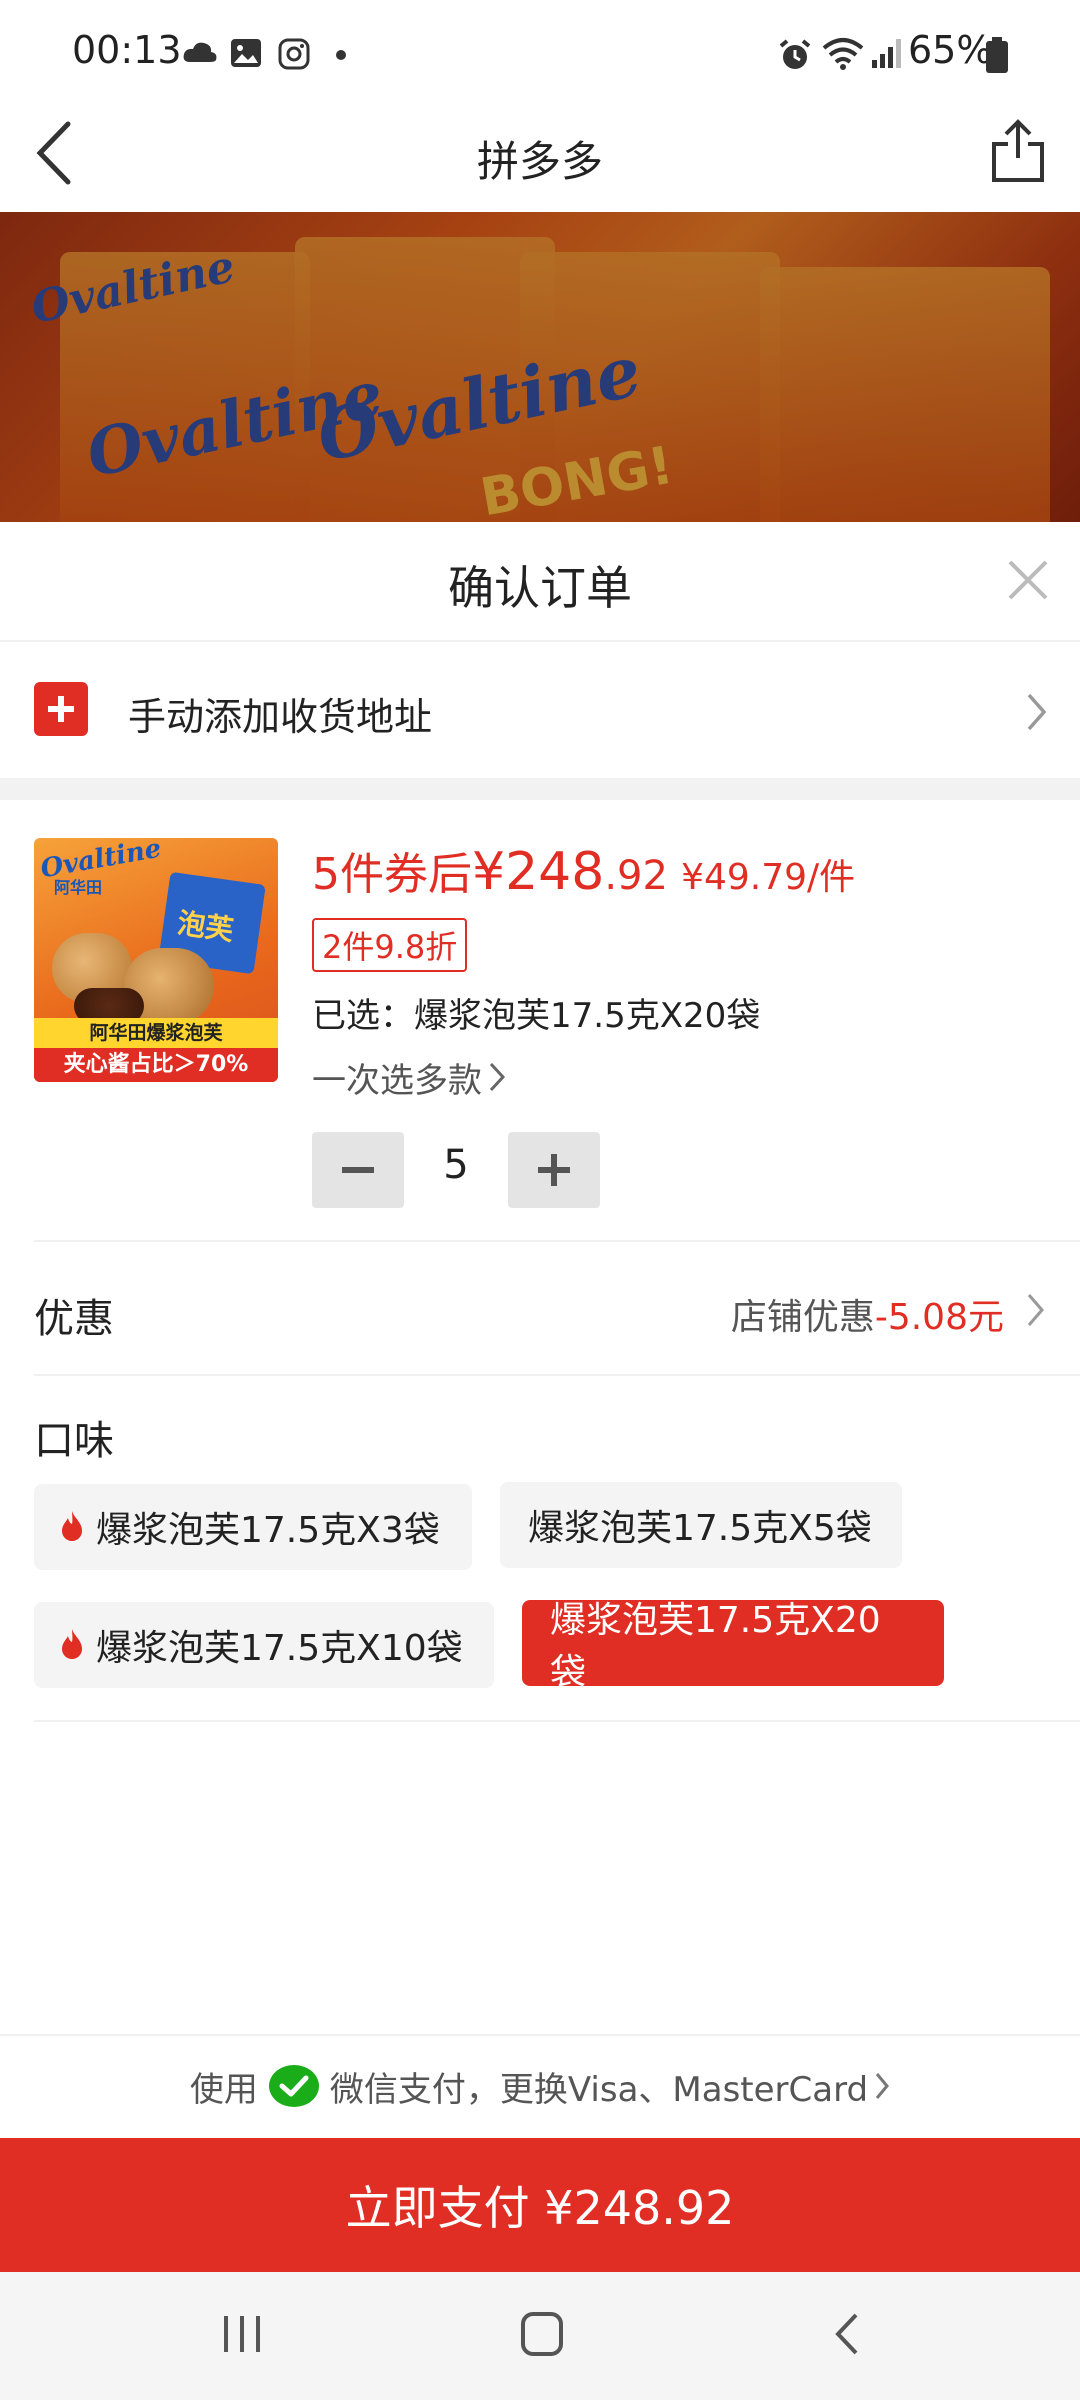 This screenshot has height=2400, width=1080. What do you see at coordinates (156, 1033) in the screenshot?
I see `thumb-caption: 阿华田爆浆泡芙` at bounding box center [156, 1033].